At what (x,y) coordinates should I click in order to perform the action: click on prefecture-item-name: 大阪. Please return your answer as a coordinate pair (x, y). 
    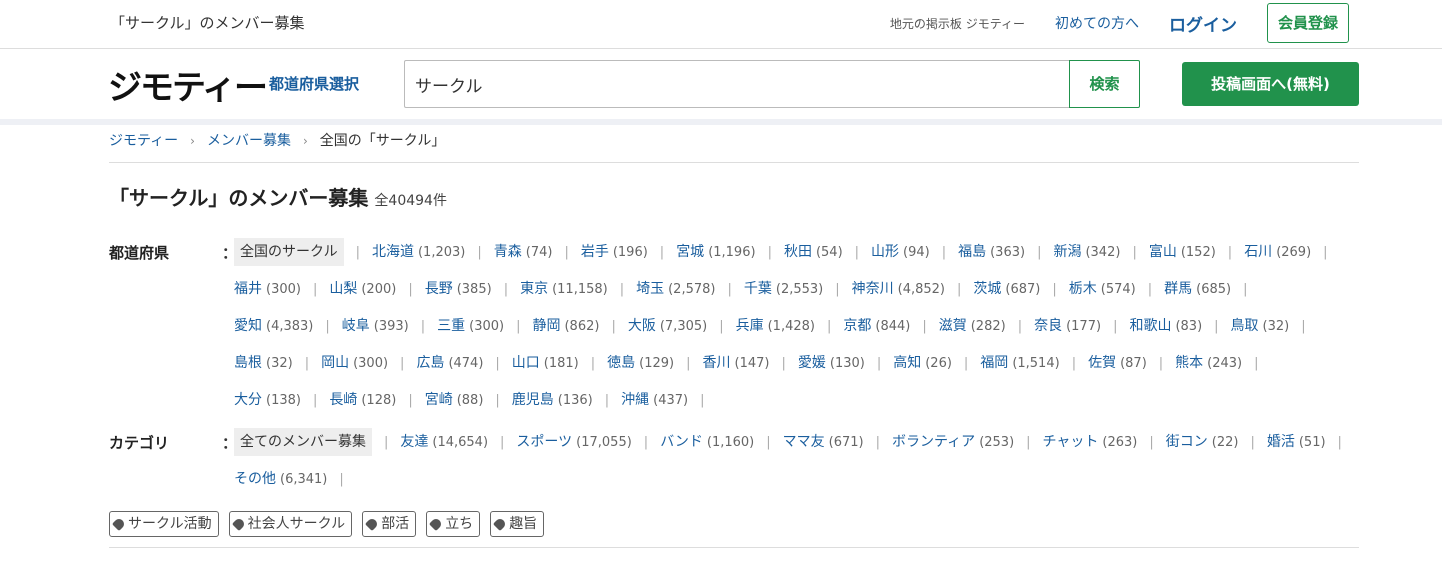
    Looking at the image, I should click on (642, 326).